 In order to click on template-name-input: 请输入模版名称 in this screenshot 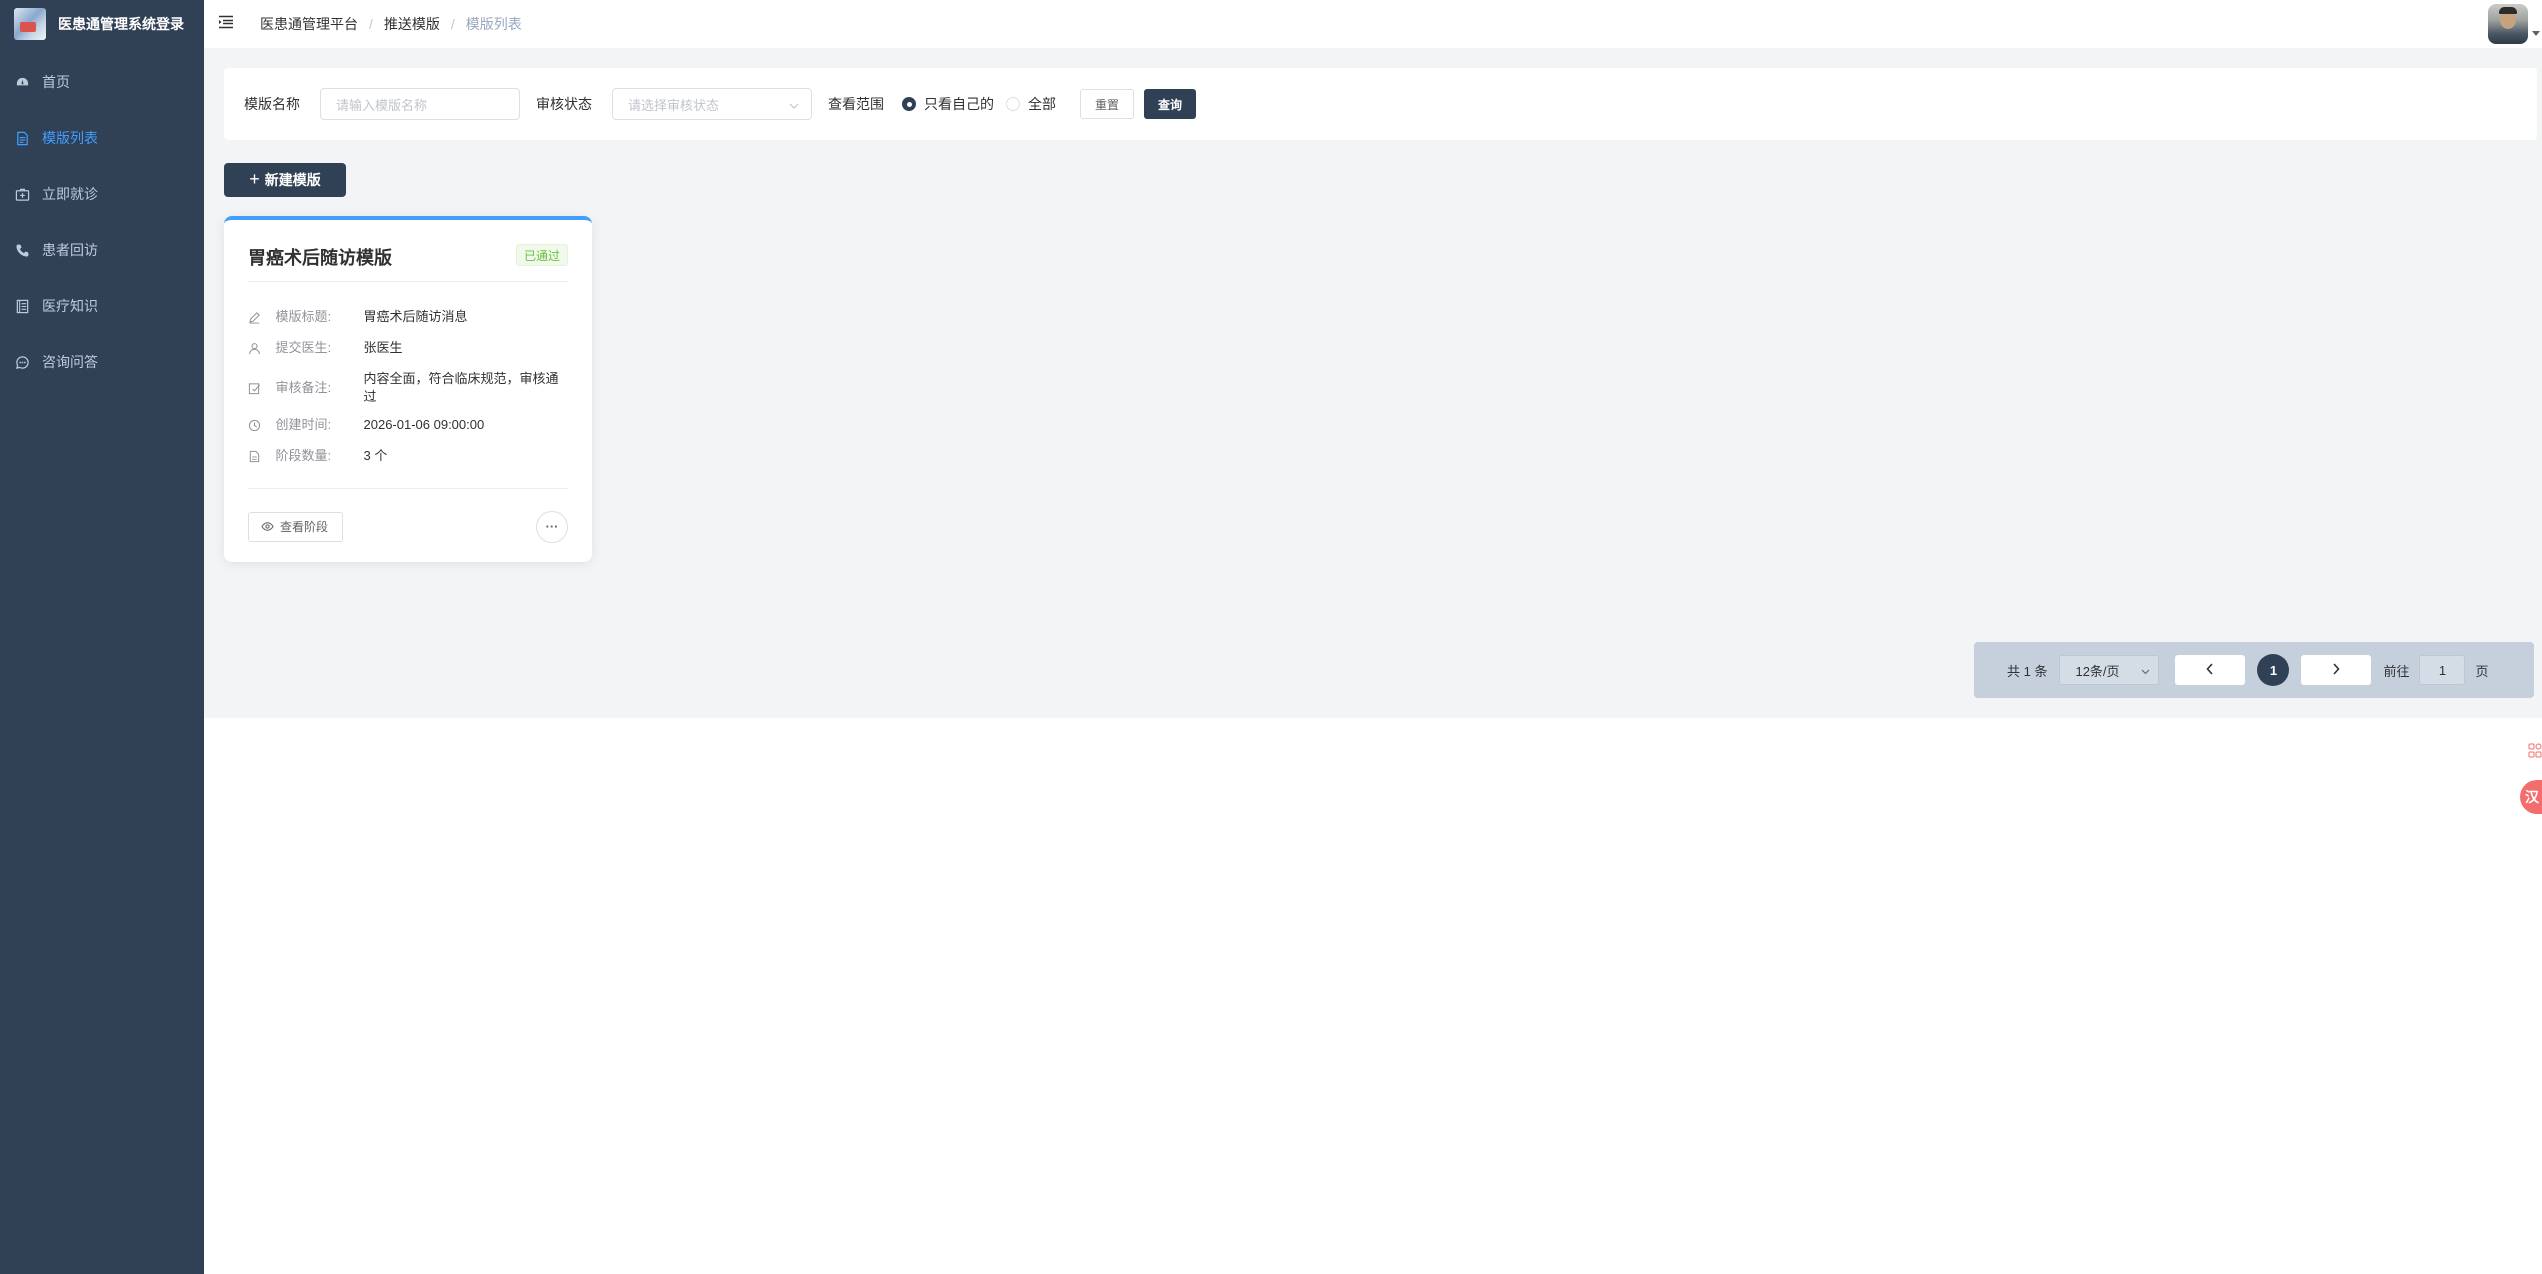, I will do `click(420, 104)`.